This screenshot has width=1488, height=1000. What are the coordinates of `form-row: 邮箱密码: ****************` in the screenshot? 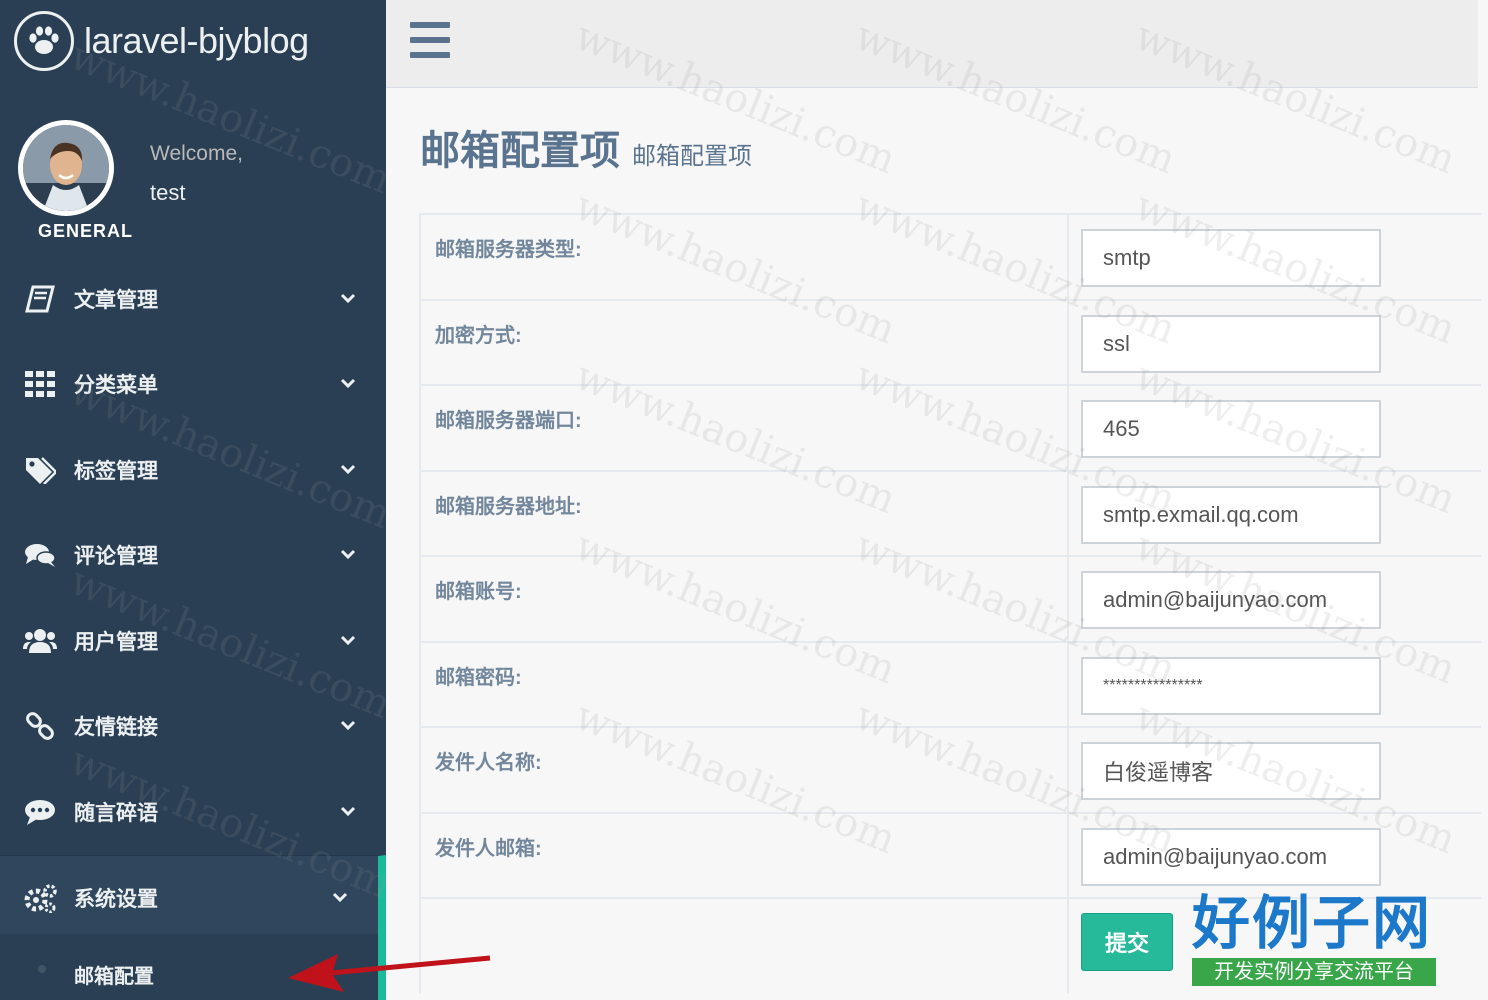 It's located at (950, 685).